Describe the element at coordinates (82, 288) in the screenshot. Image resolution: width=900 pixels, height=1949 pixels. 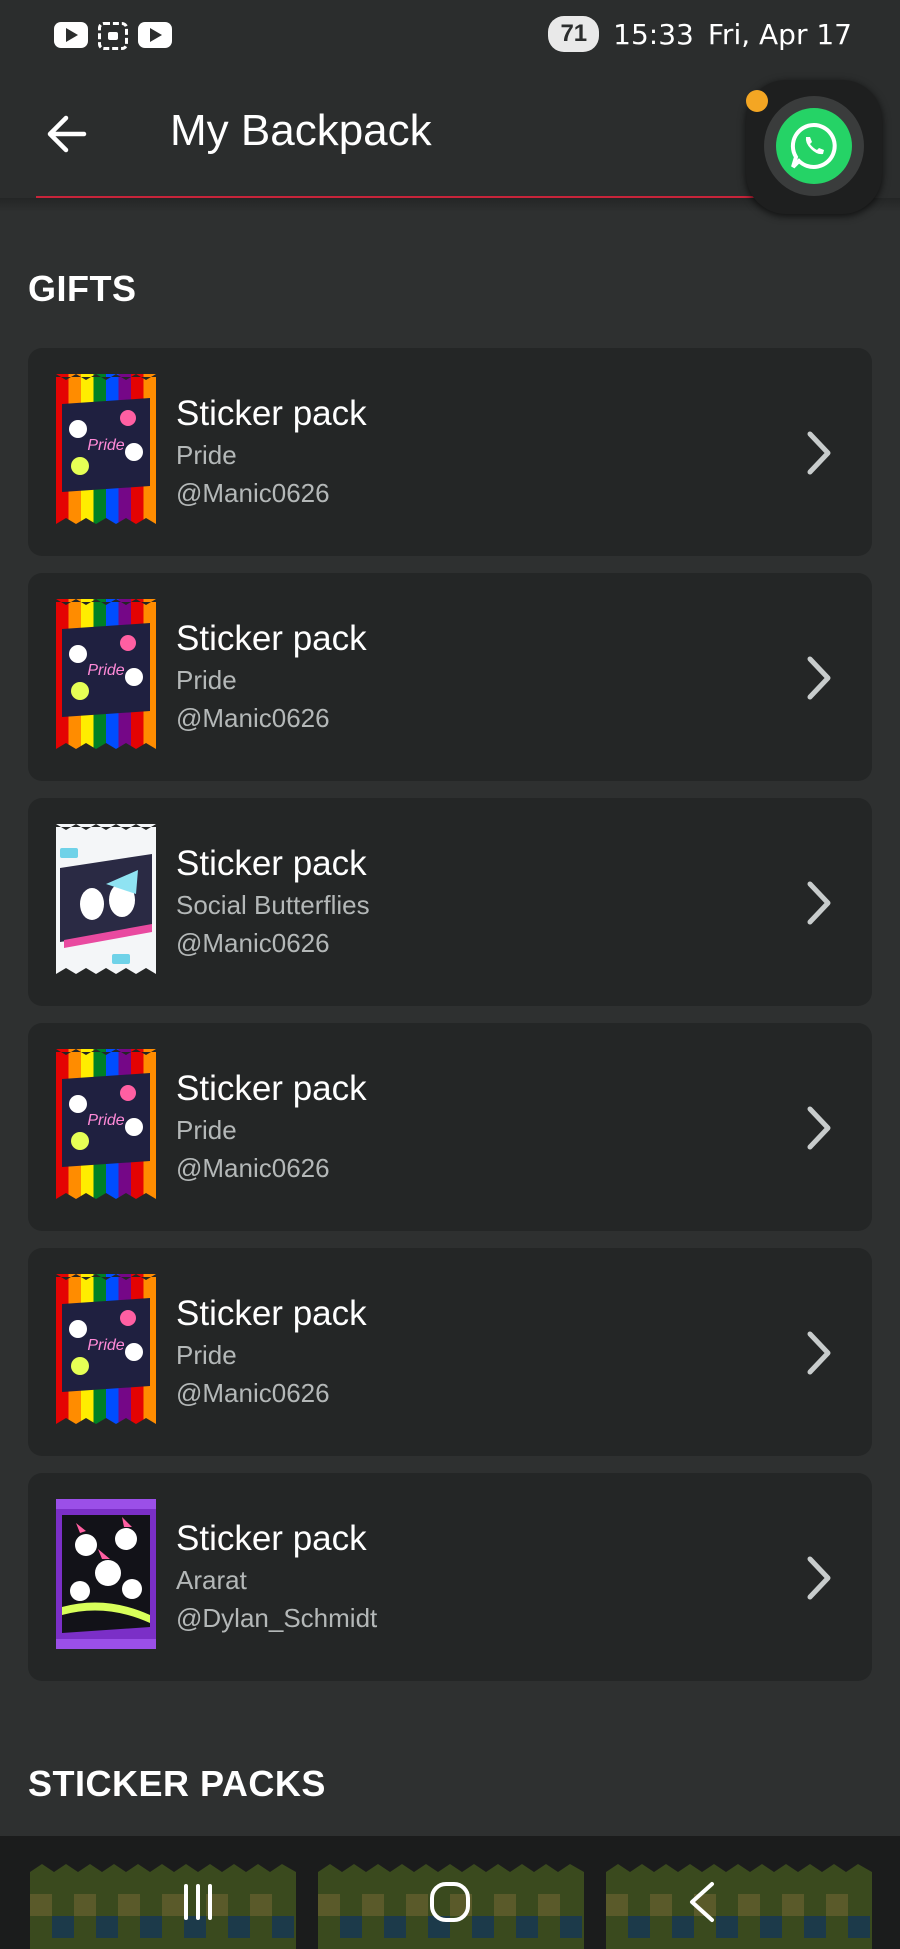
I see `section-header-gifts: GIFTS` at that location.